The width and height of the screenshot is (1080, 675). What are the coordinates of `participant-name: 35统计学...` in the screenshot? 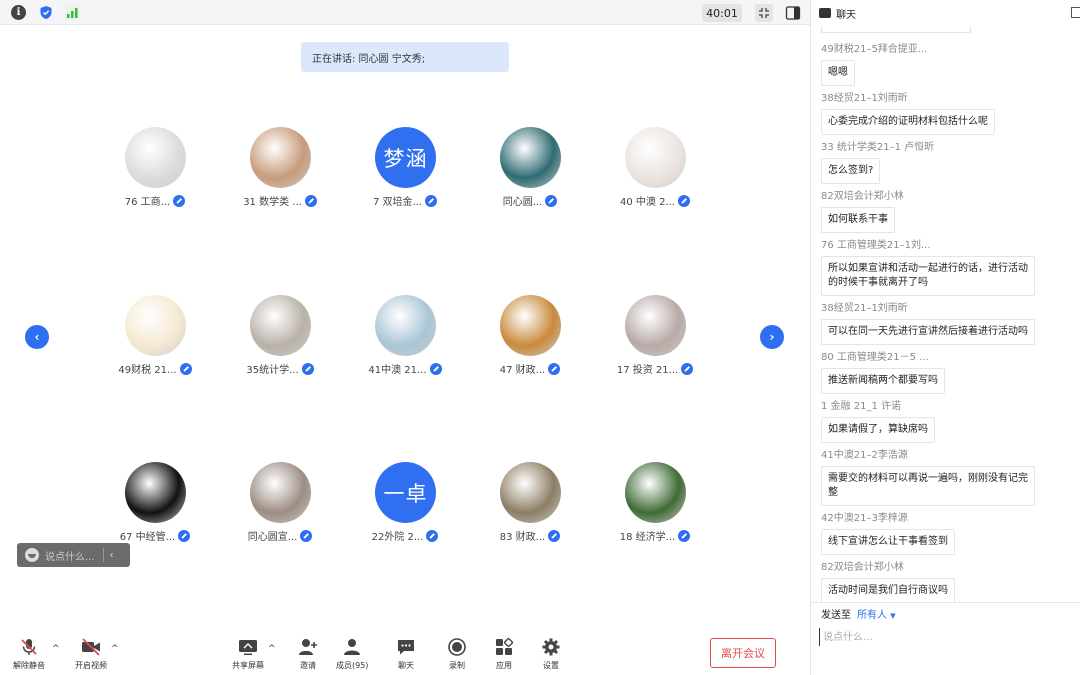 It's located at (280, 368).